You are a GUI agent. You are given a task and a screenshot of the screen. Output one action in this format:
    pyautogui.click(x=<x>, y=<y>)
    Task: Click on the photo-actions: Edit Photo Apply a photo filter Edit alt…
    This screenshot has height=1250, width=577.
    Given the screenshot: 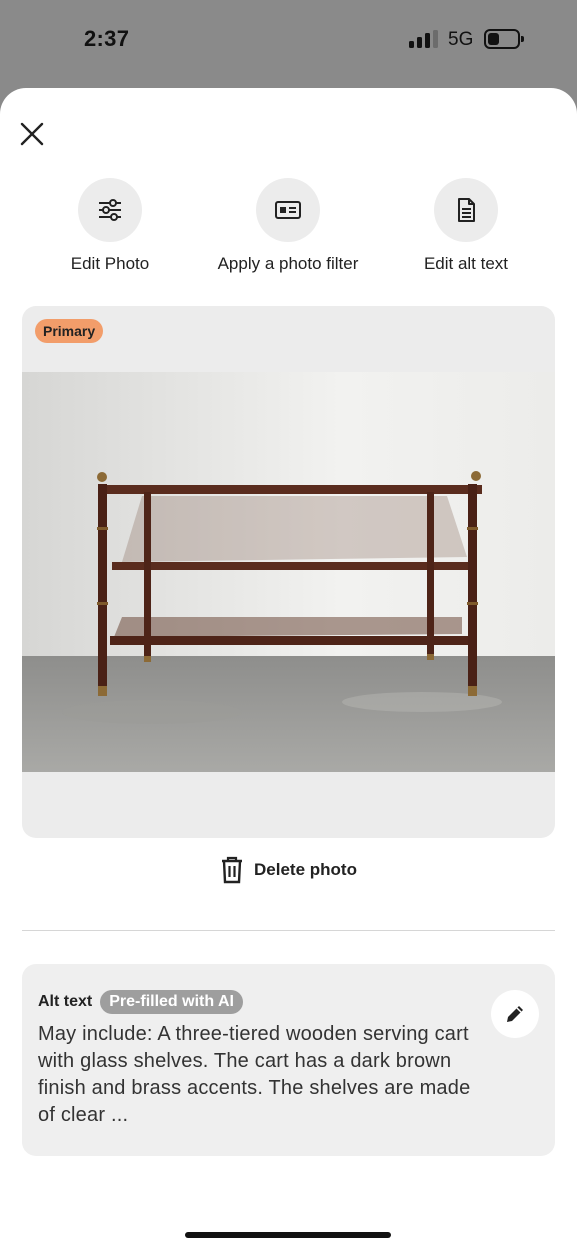 What is the action you would take?
    pyautogui.click(x=288, y=233)
    